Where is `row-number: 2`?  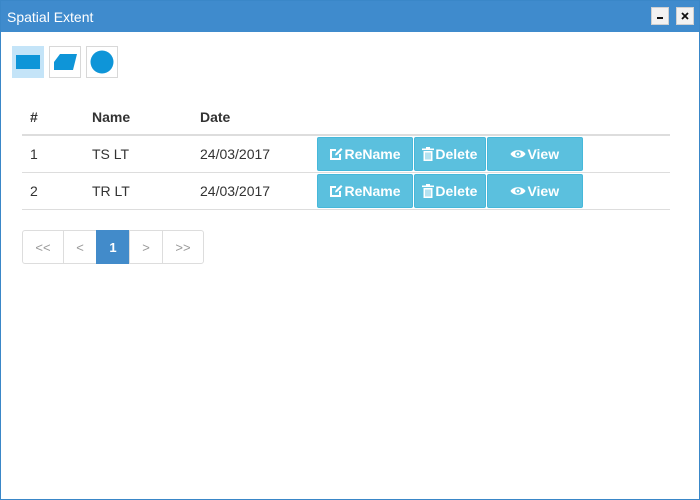
row-number: 2 is located at coordinates (53, 191).